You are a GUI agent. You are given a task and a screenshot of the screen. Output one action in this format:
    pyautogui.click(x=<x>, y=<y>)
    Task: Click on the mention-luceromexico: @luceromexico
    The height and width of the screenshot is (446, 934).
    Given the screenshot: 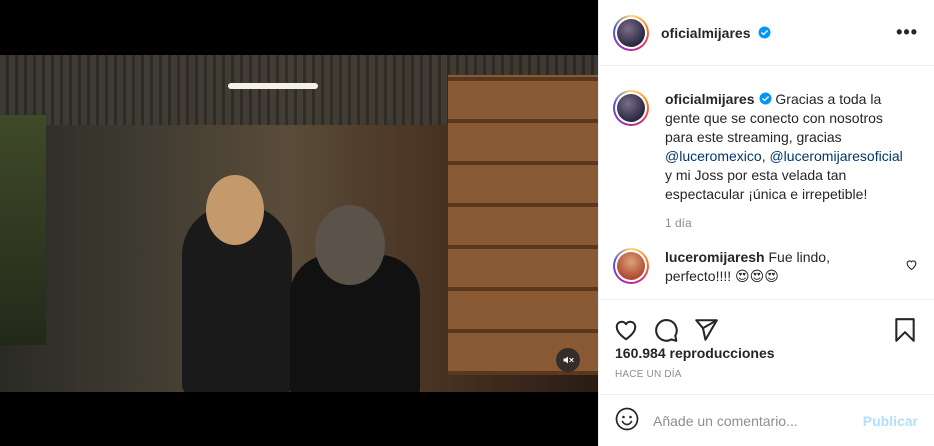 What is the action you would take?
    pyautogui.click(x=713, y=156)
    